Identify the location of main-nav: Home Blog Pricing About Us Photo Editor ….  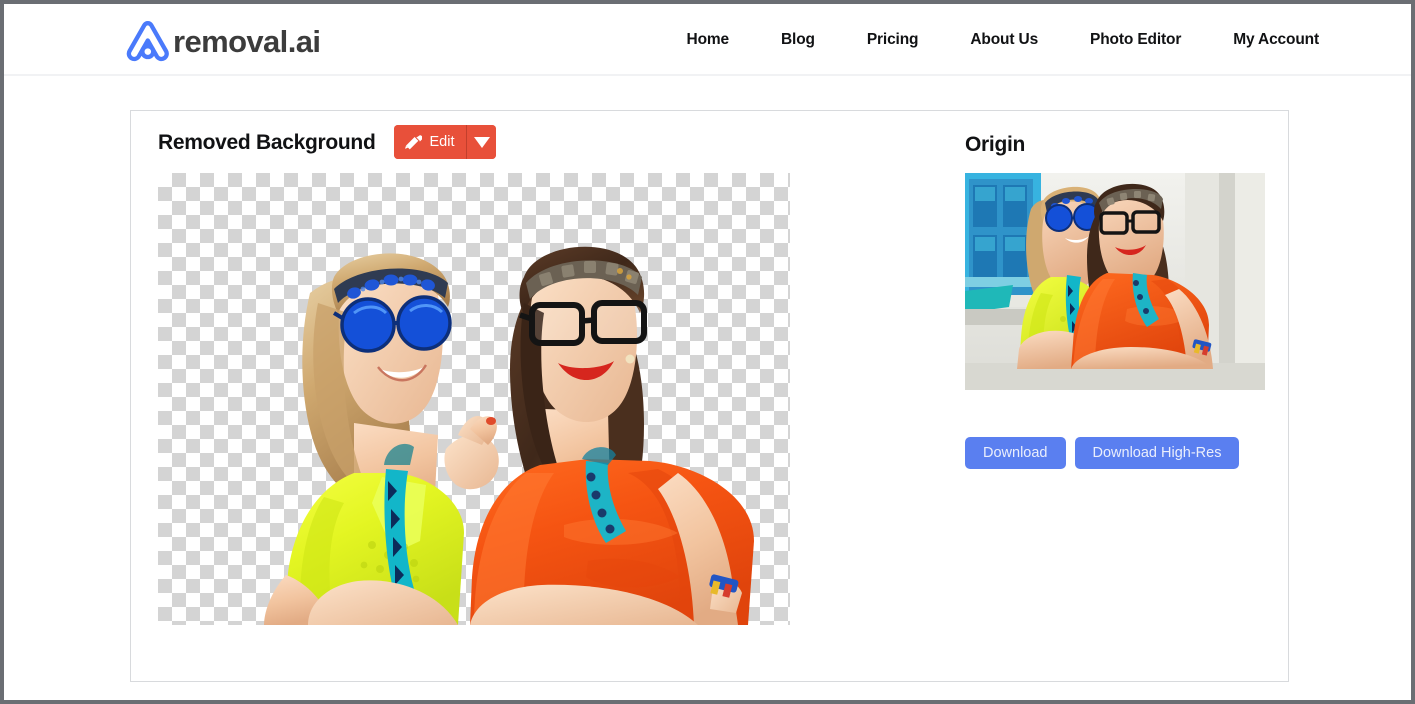
(990, 40).